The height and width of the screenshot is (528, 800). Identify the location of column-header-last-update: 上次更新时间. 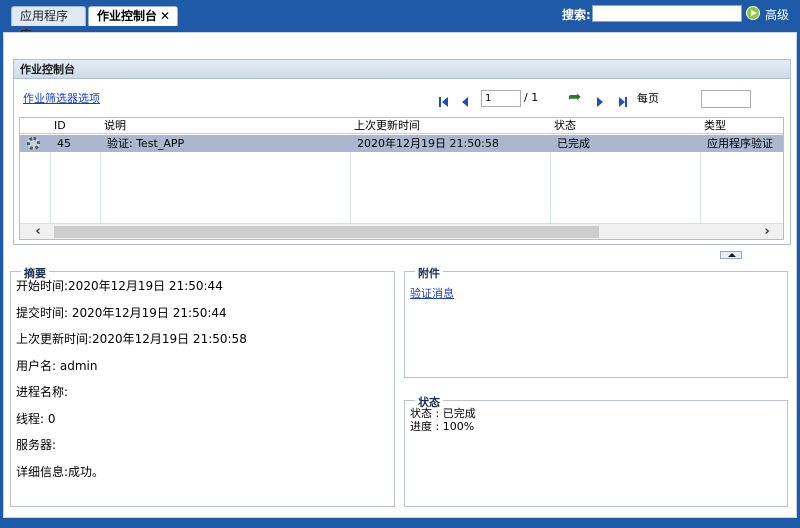
(387, 126).